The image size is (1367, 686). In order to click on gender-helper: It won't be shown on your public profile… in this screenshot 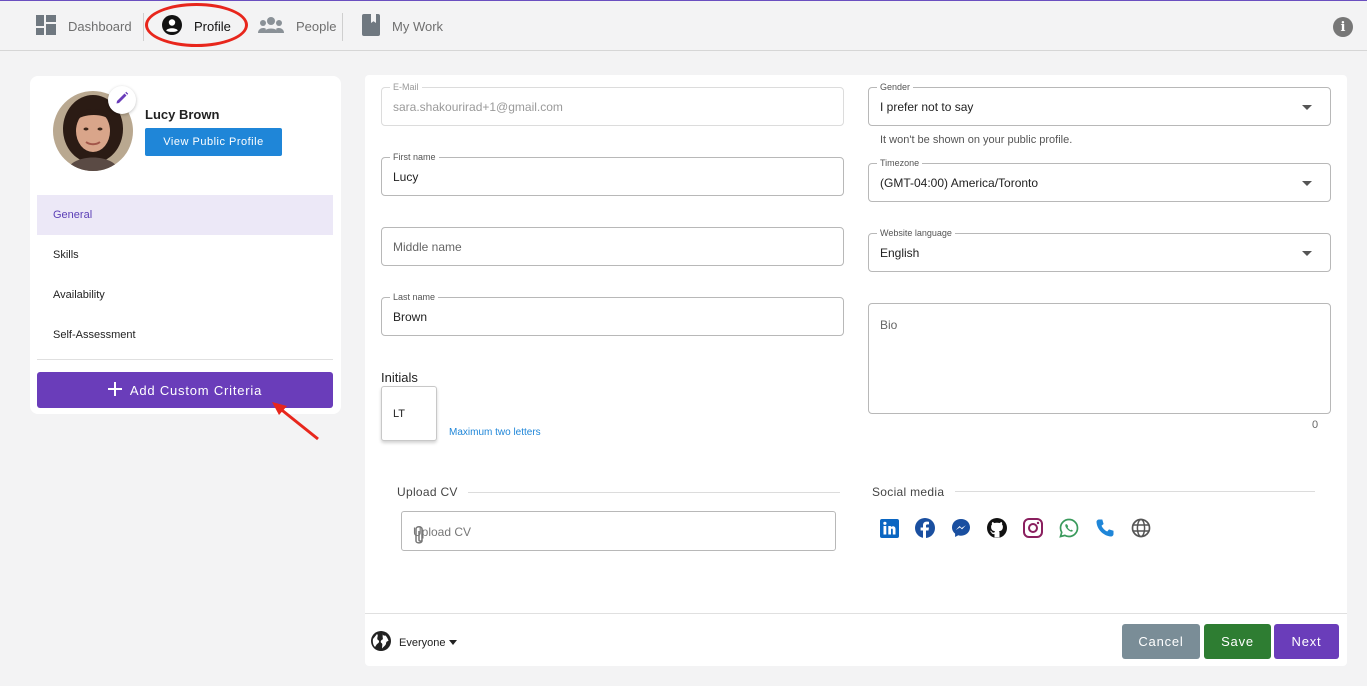, I will do `click(976, 140)`.